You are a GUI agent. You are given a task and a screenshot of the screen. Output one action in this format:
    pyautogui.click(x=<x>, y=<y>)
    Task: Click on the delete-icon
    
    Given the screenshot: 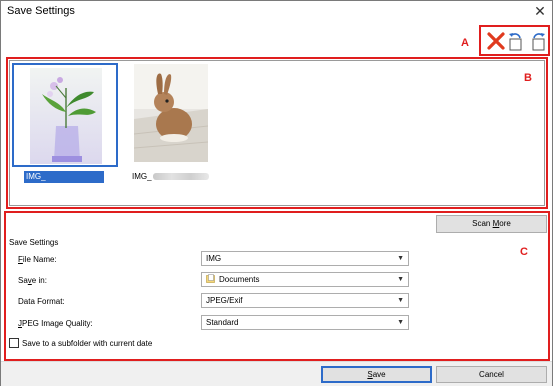 What is the action you would take?
    pyautogui.click(x=496, y=41)
    